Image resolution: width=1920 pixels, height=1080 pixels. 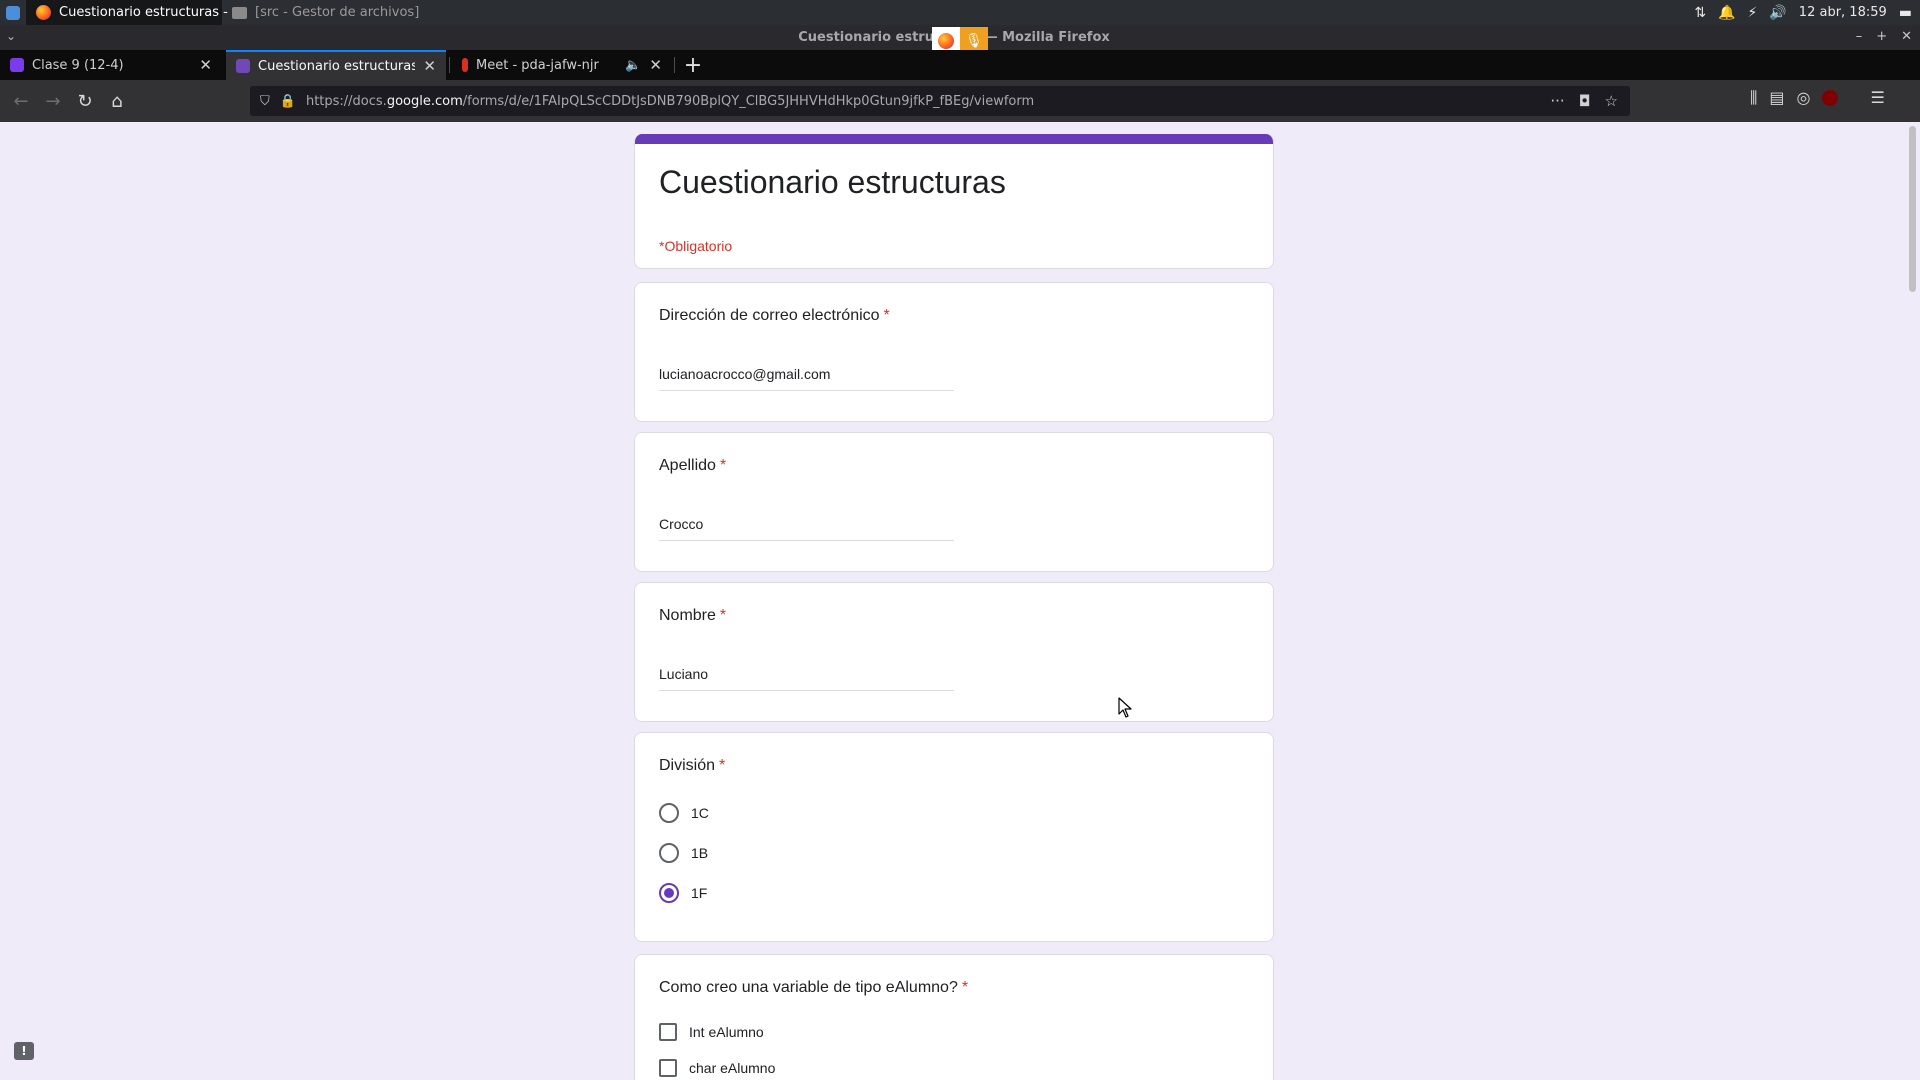 I want to click on form-title: Cuestionario estructuras, so click(x=832, y=182).